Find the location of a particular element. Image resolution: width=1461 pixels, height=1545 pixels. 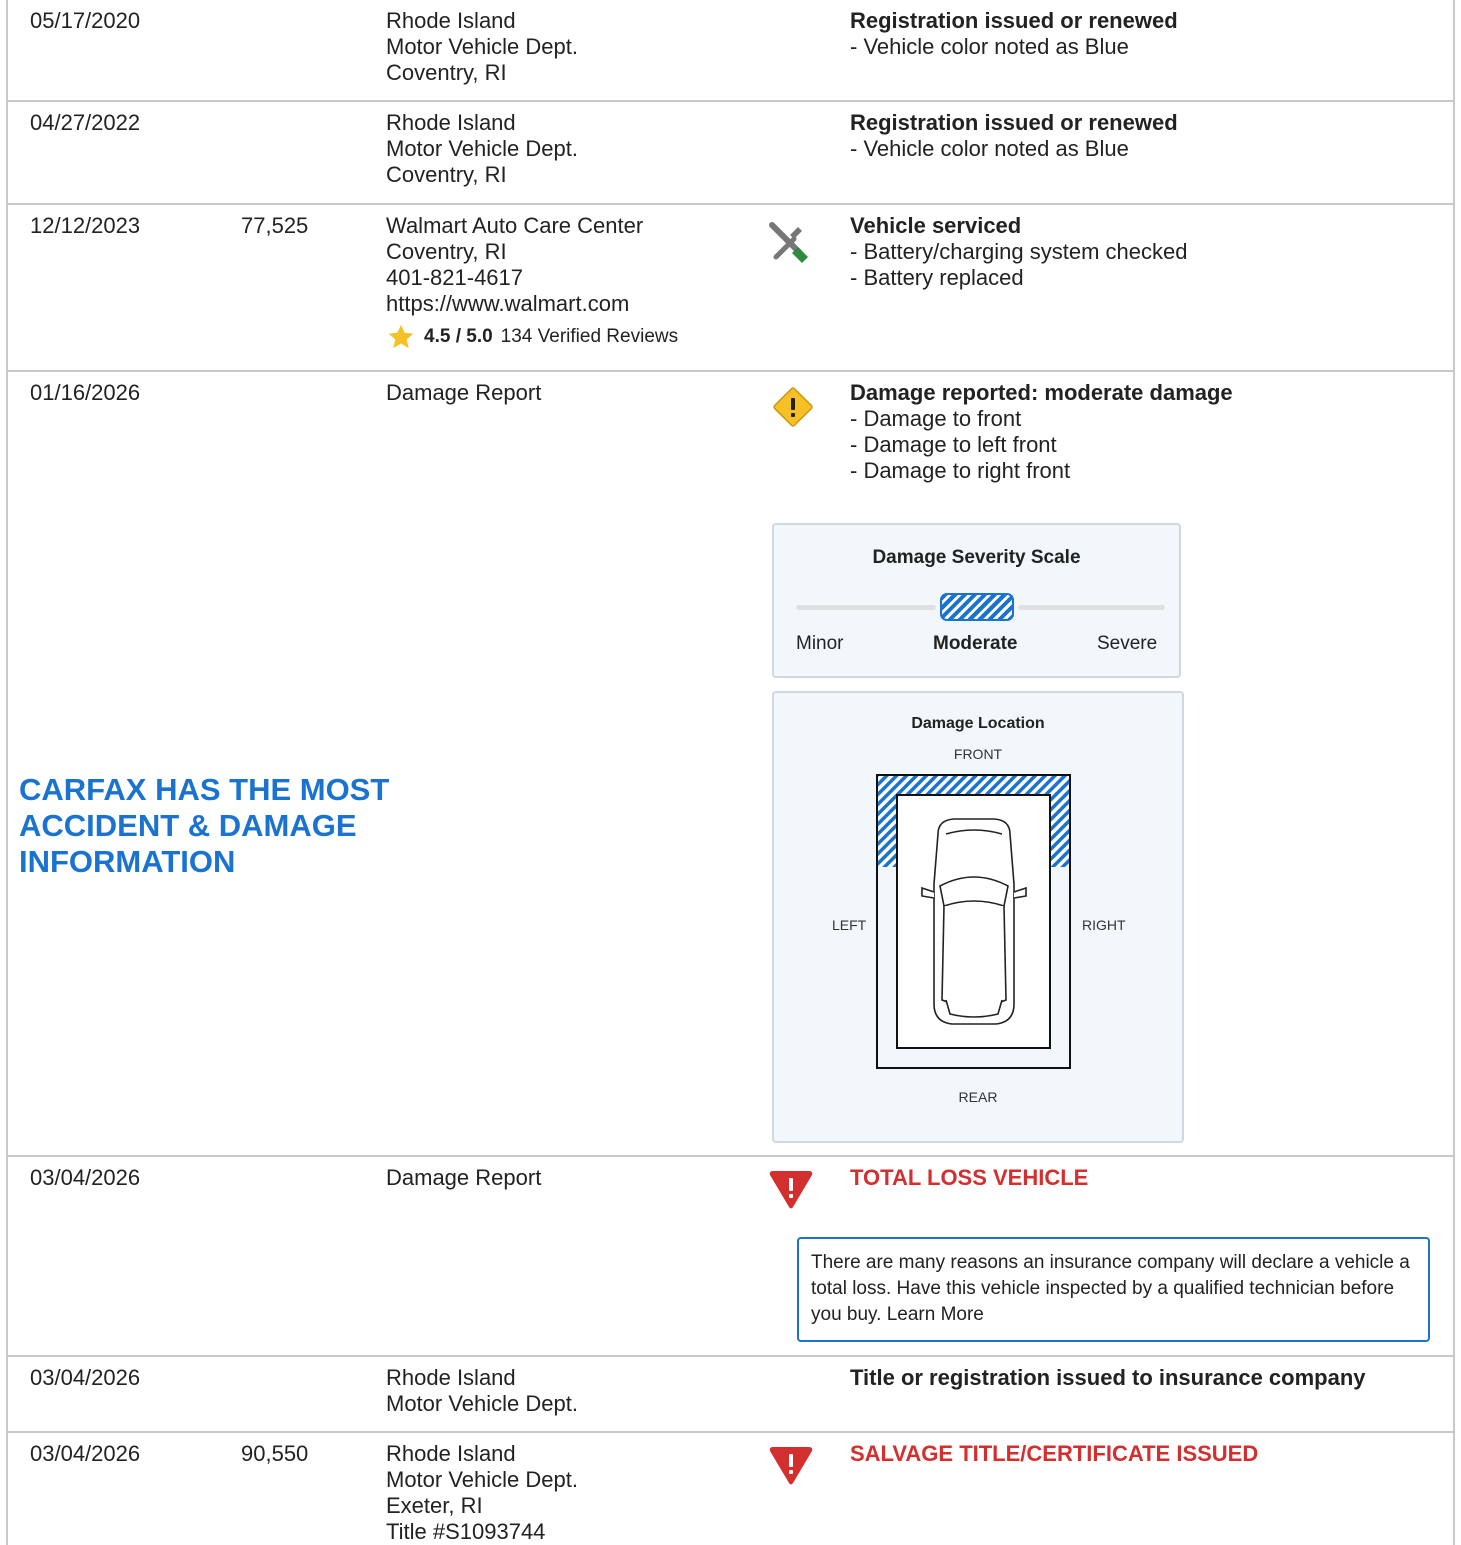

rating: 4.5 / 5.0 134 Verified Reviews is located at coordinates (532, 337).